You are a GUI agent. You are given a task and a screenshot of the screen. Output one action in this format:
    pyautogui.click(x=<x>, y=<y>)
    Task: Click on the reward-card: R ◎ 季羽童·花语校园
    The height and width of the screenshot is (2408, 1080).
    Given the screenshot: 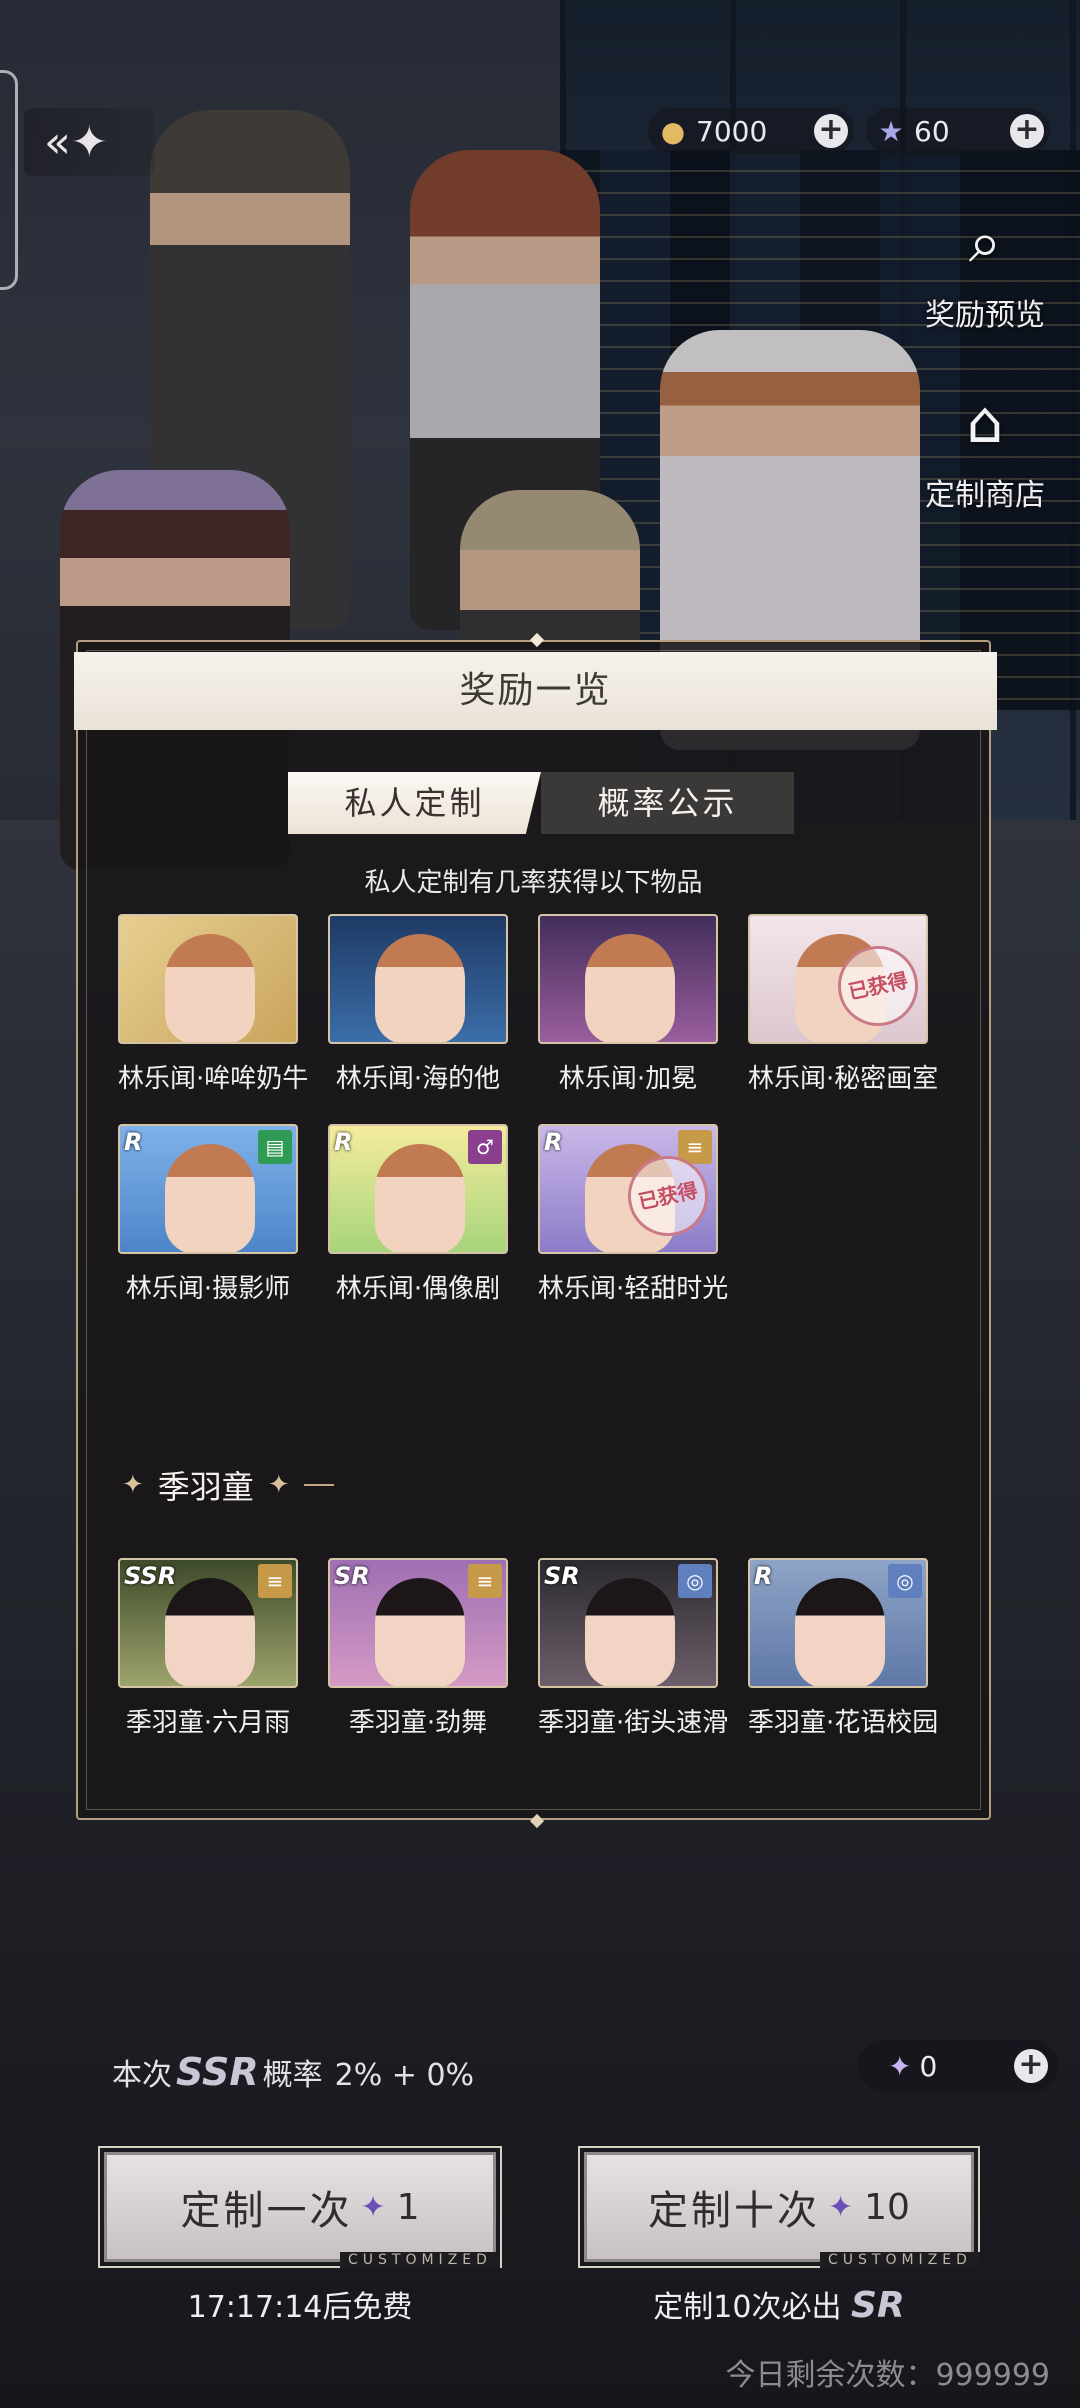 What is the action you would take?
    pyautogui.click(x=843, y=1648)
    